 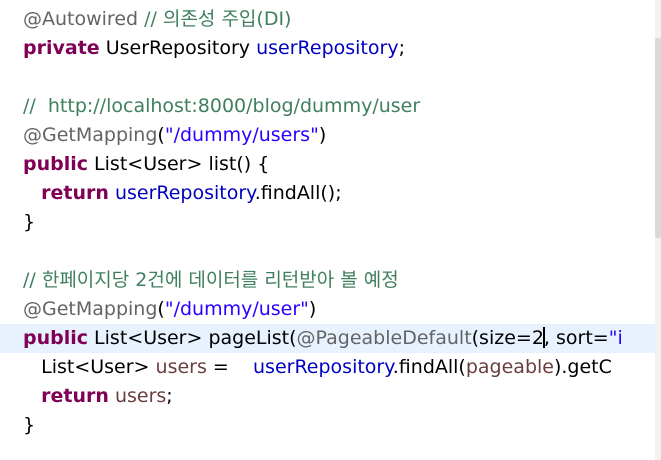 I want to click on code-token-plain: , sort=, so click(x=576, y=338).